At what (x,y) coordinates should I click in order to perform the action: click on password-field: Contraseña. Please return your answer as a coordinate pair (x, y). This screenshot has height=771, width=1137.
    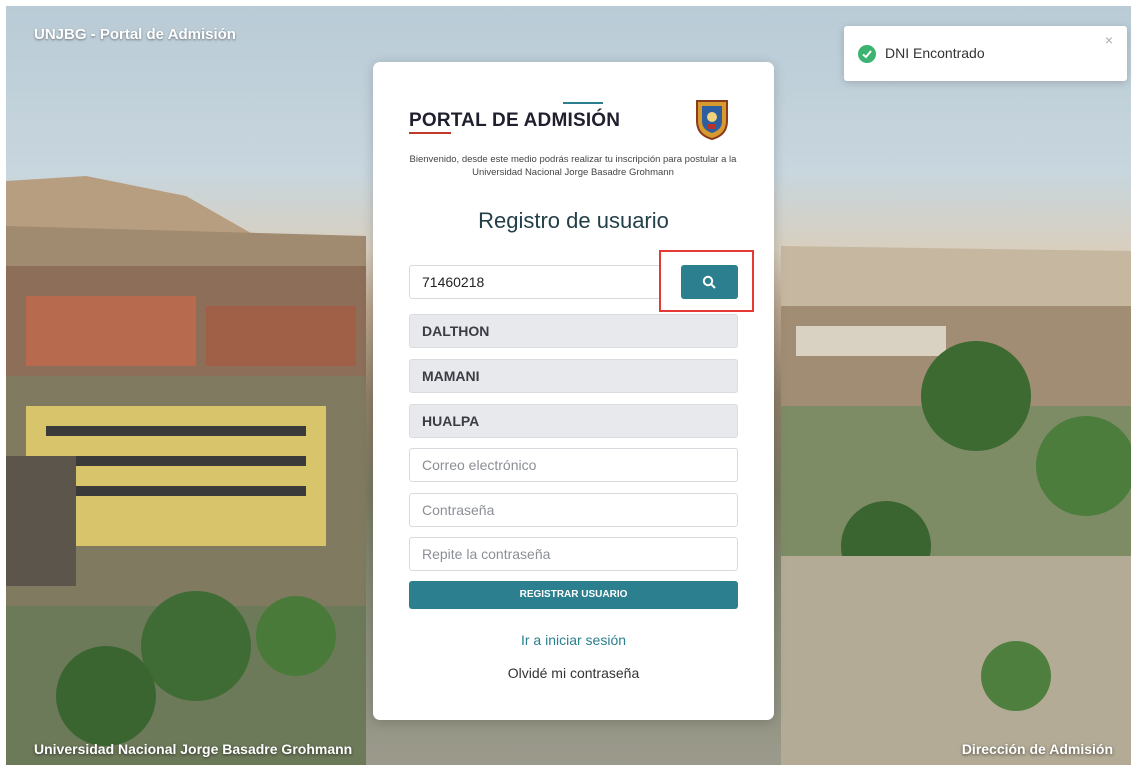
    Looking at the image, I should click on (573, 510).